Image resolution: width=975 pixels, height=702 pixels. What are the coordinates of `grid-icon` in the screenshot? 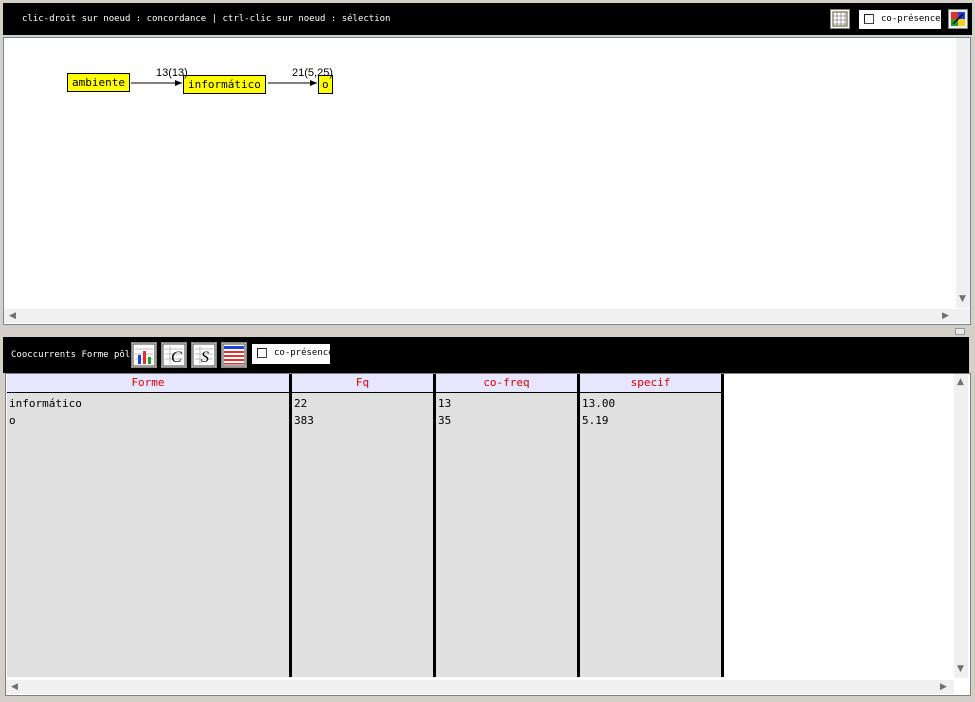 It's located at (840, 19).